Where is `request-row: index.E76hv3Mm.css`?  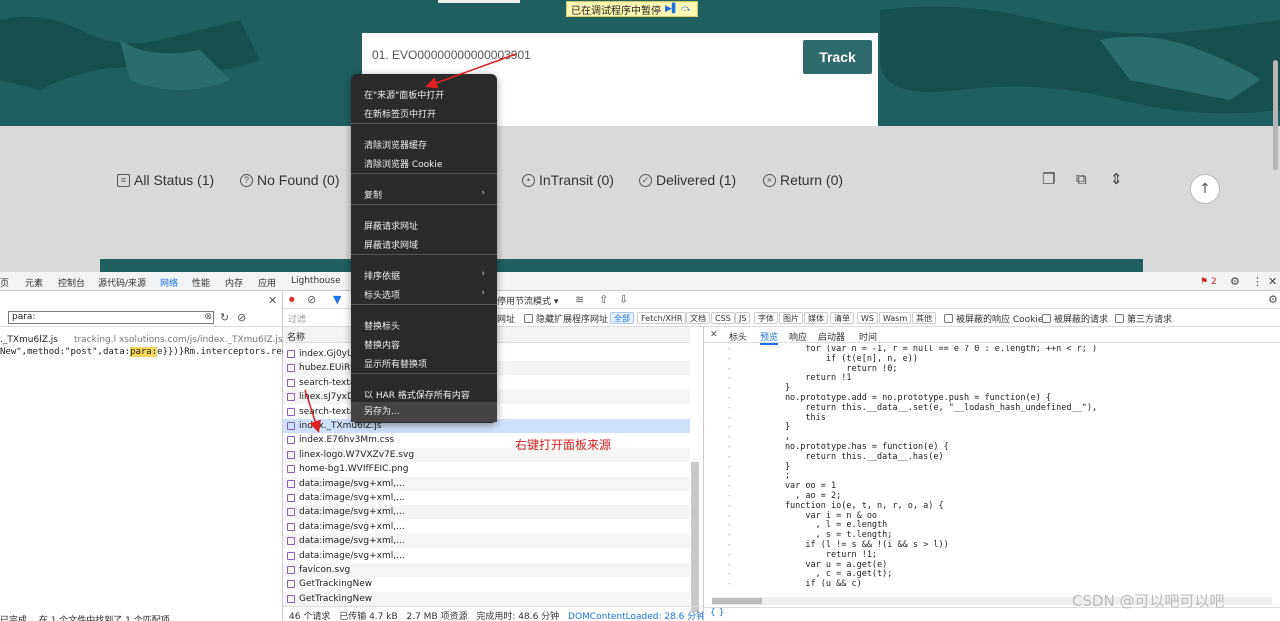
request-row: index.E76hv3Mm.css is located at coordinates (486, 440).